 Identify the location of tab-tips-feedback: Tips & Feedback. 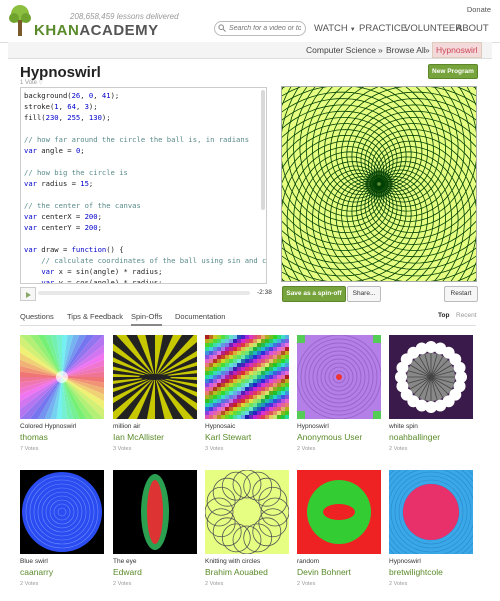
(95, 316).